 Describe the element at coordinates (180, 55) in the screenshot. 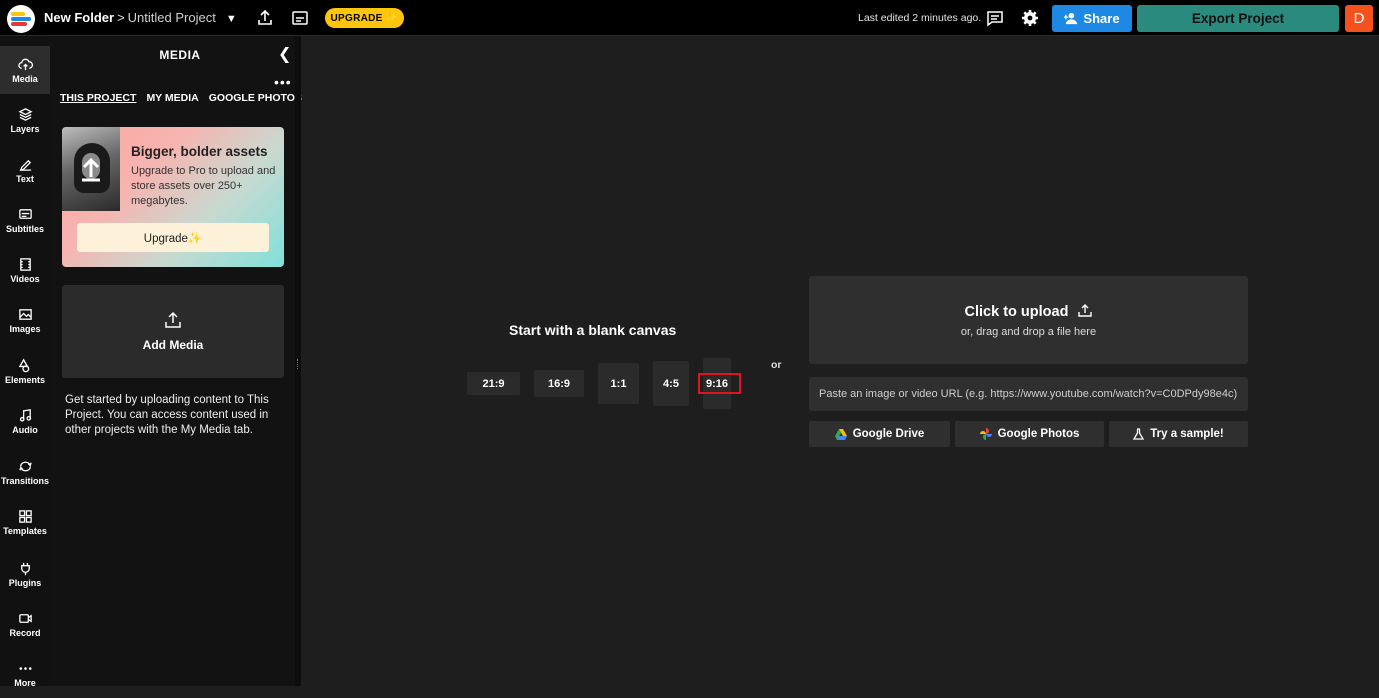

I see `panel-title: MEDIA` at that location.